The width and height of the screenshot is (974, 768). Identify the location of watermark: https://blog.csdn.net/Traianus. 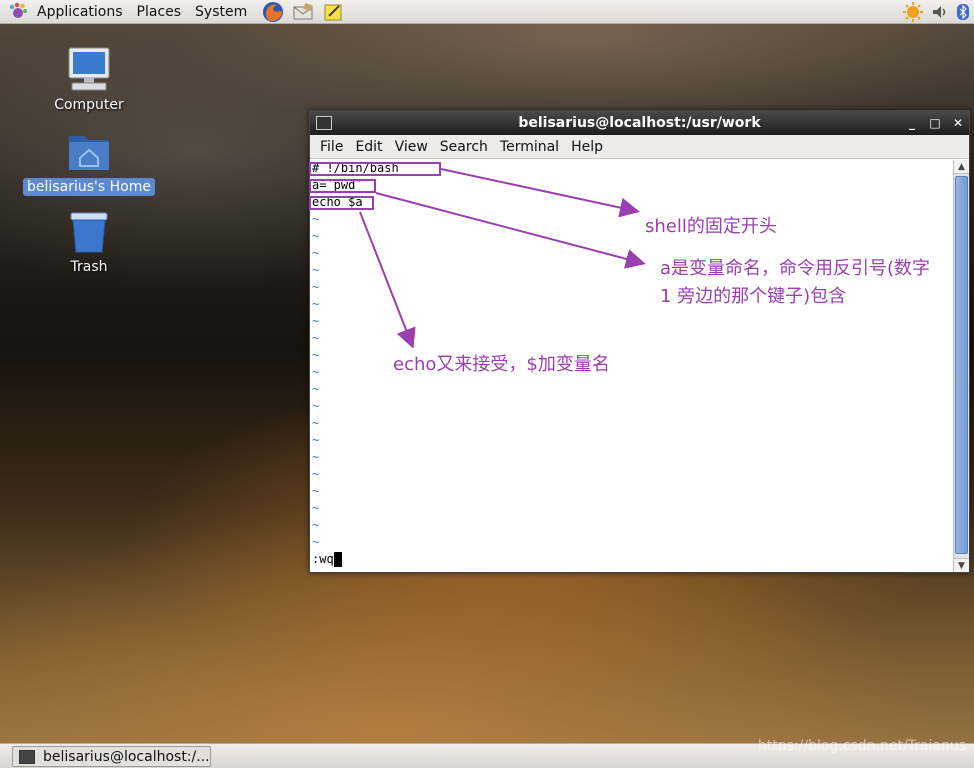
(861, 746).